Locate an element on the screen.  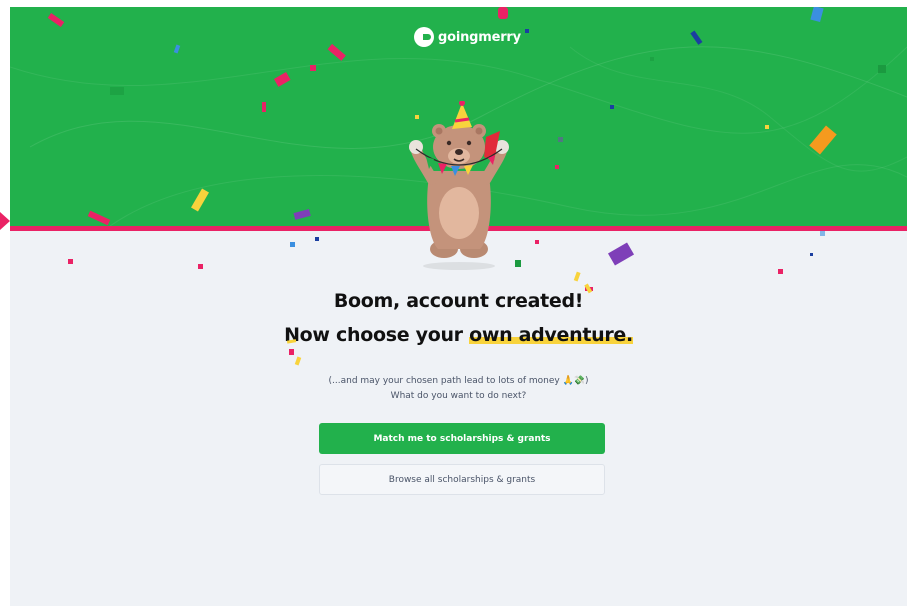
logo: goingmerry is located at coordinates (467, 37).